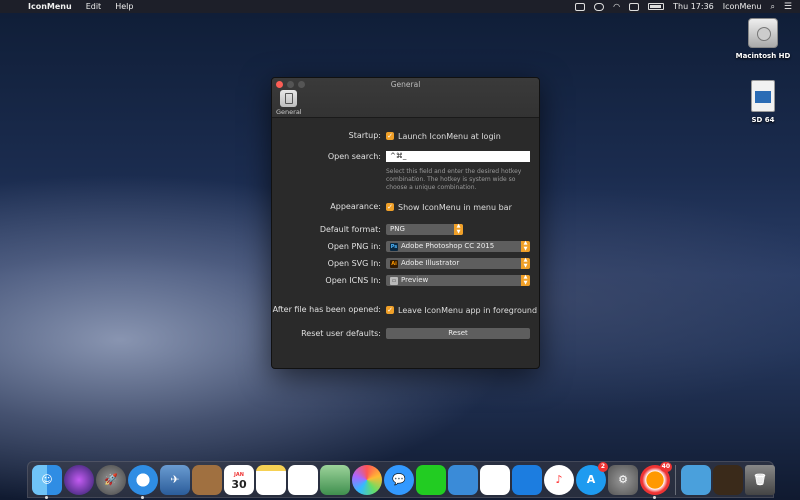 The image size is (800, 500). I want to click on leave-in-foreground-checkbox: ✓ Leave IconMenu app in foreground, so click(461, 310).